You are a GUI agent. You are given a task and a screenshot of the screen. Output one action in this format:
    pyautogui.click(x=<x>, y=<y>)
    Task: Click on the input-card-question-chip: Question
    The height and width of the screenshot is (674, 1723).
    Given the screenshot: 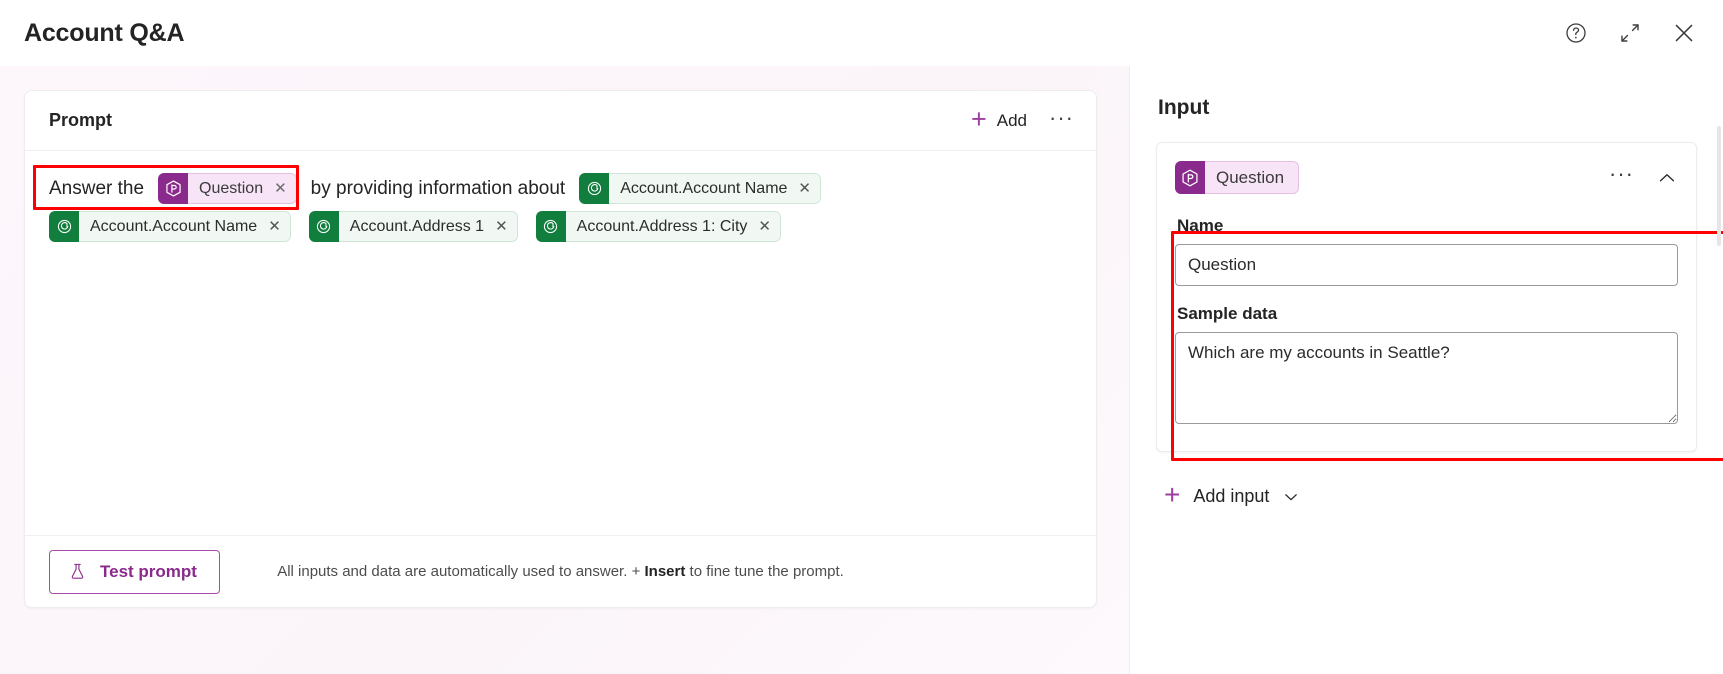 What is the action you would take?
    pyautogui.click(x=1237, y=177)
    